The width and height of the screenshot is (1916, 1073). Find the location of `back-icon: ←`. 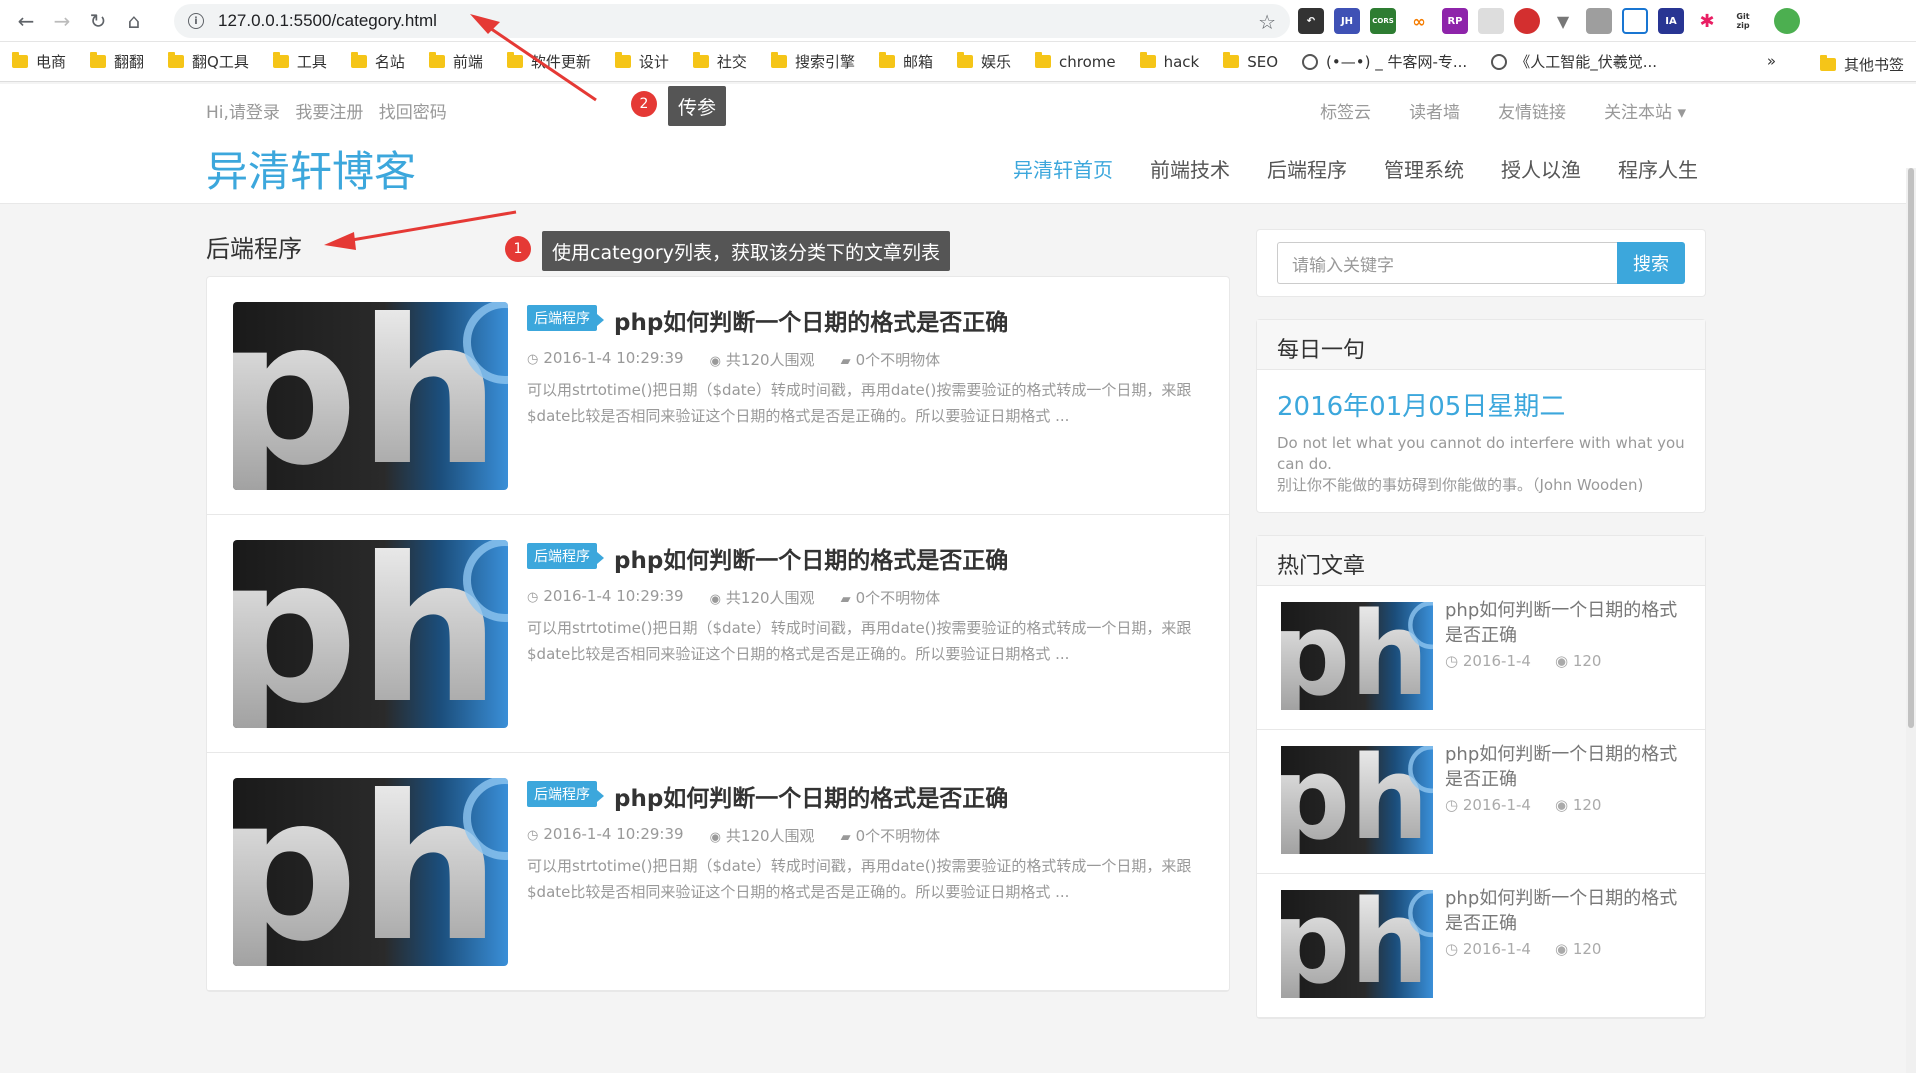

back-icon: ← is located at coordinates (26, 21).